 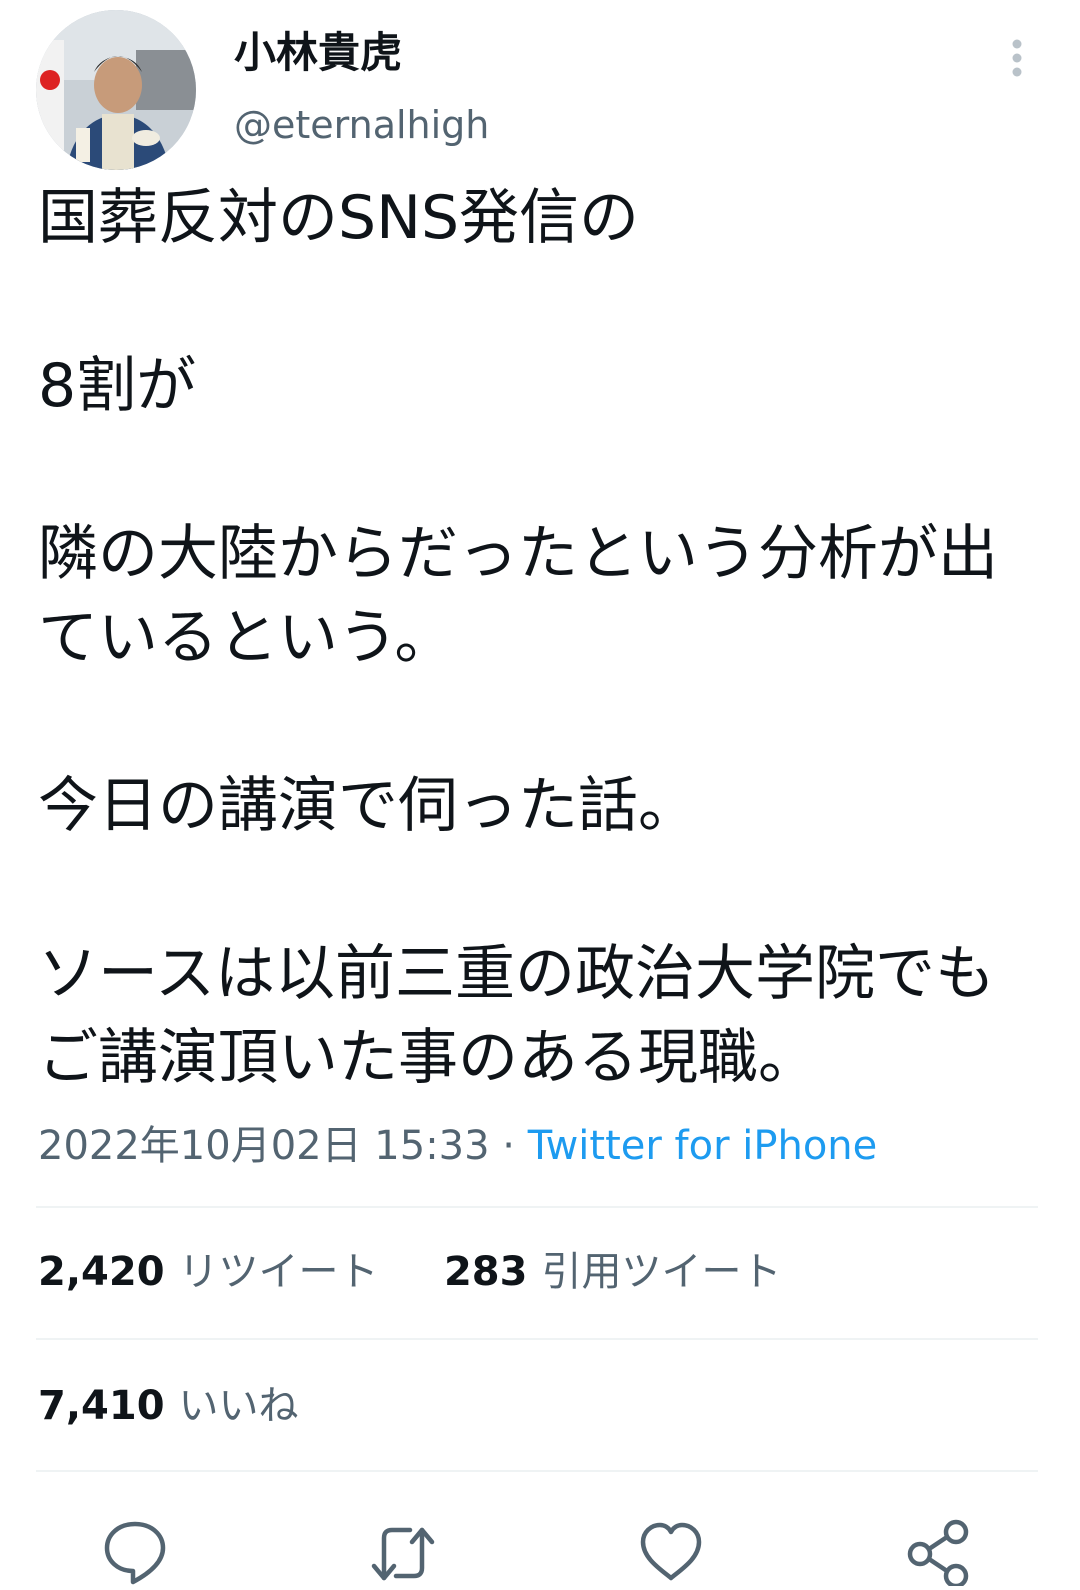 I want to click on author-handle: @eternalhigh, so click(x=361, y=125).